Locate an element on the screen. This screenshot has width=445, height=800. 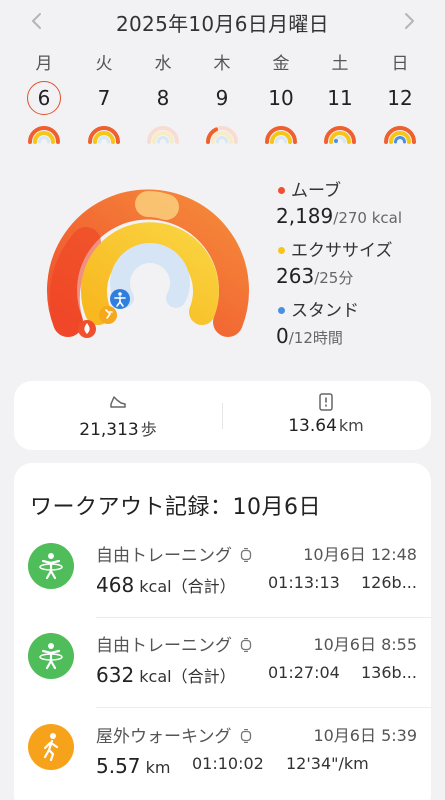
steps-distance-card: 21,313 歩 13.64 km is located at coordinates (222, 415).